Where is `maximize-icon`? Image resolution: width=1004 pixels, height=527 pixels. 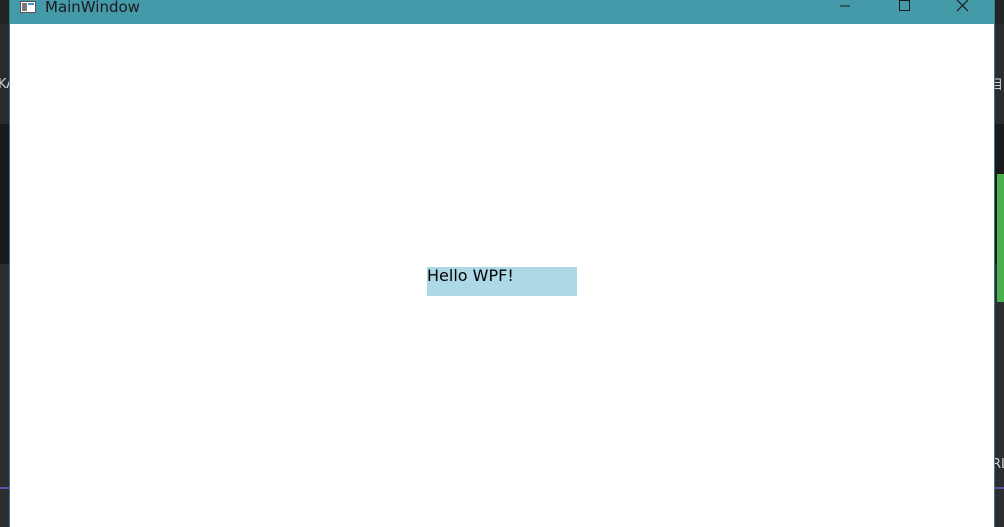 maximize-icon is located at coordinates (904, 5).